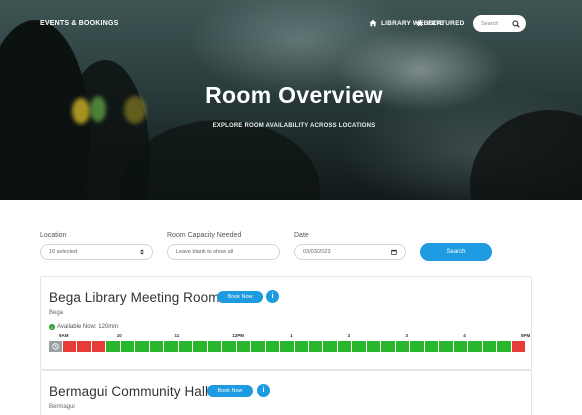 The height and width of the screenshot is (415, 582). Describe the element at coordinates (294, 95) in the screenshot. I see `page-title: Room Overview` at that location.